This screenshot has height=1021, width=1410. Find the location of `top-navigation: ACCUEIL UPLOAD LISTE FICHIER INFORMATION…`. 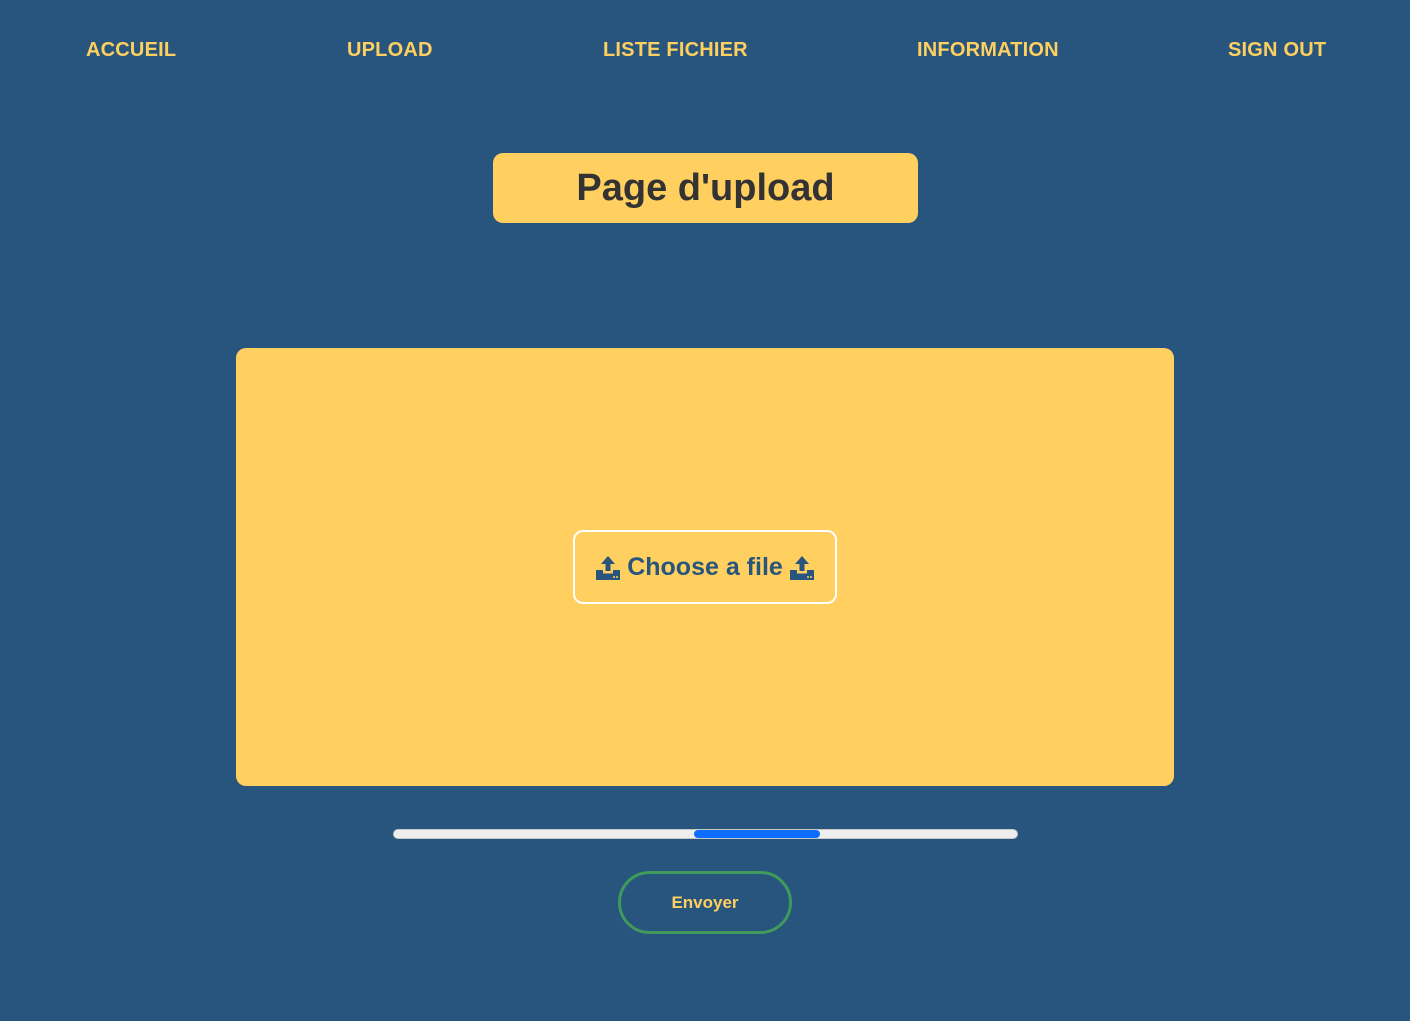

top-navigation: ACCUEIL UPLOAD LISTE FICHIER INFORMATION… is located at coordinates (705, 50).